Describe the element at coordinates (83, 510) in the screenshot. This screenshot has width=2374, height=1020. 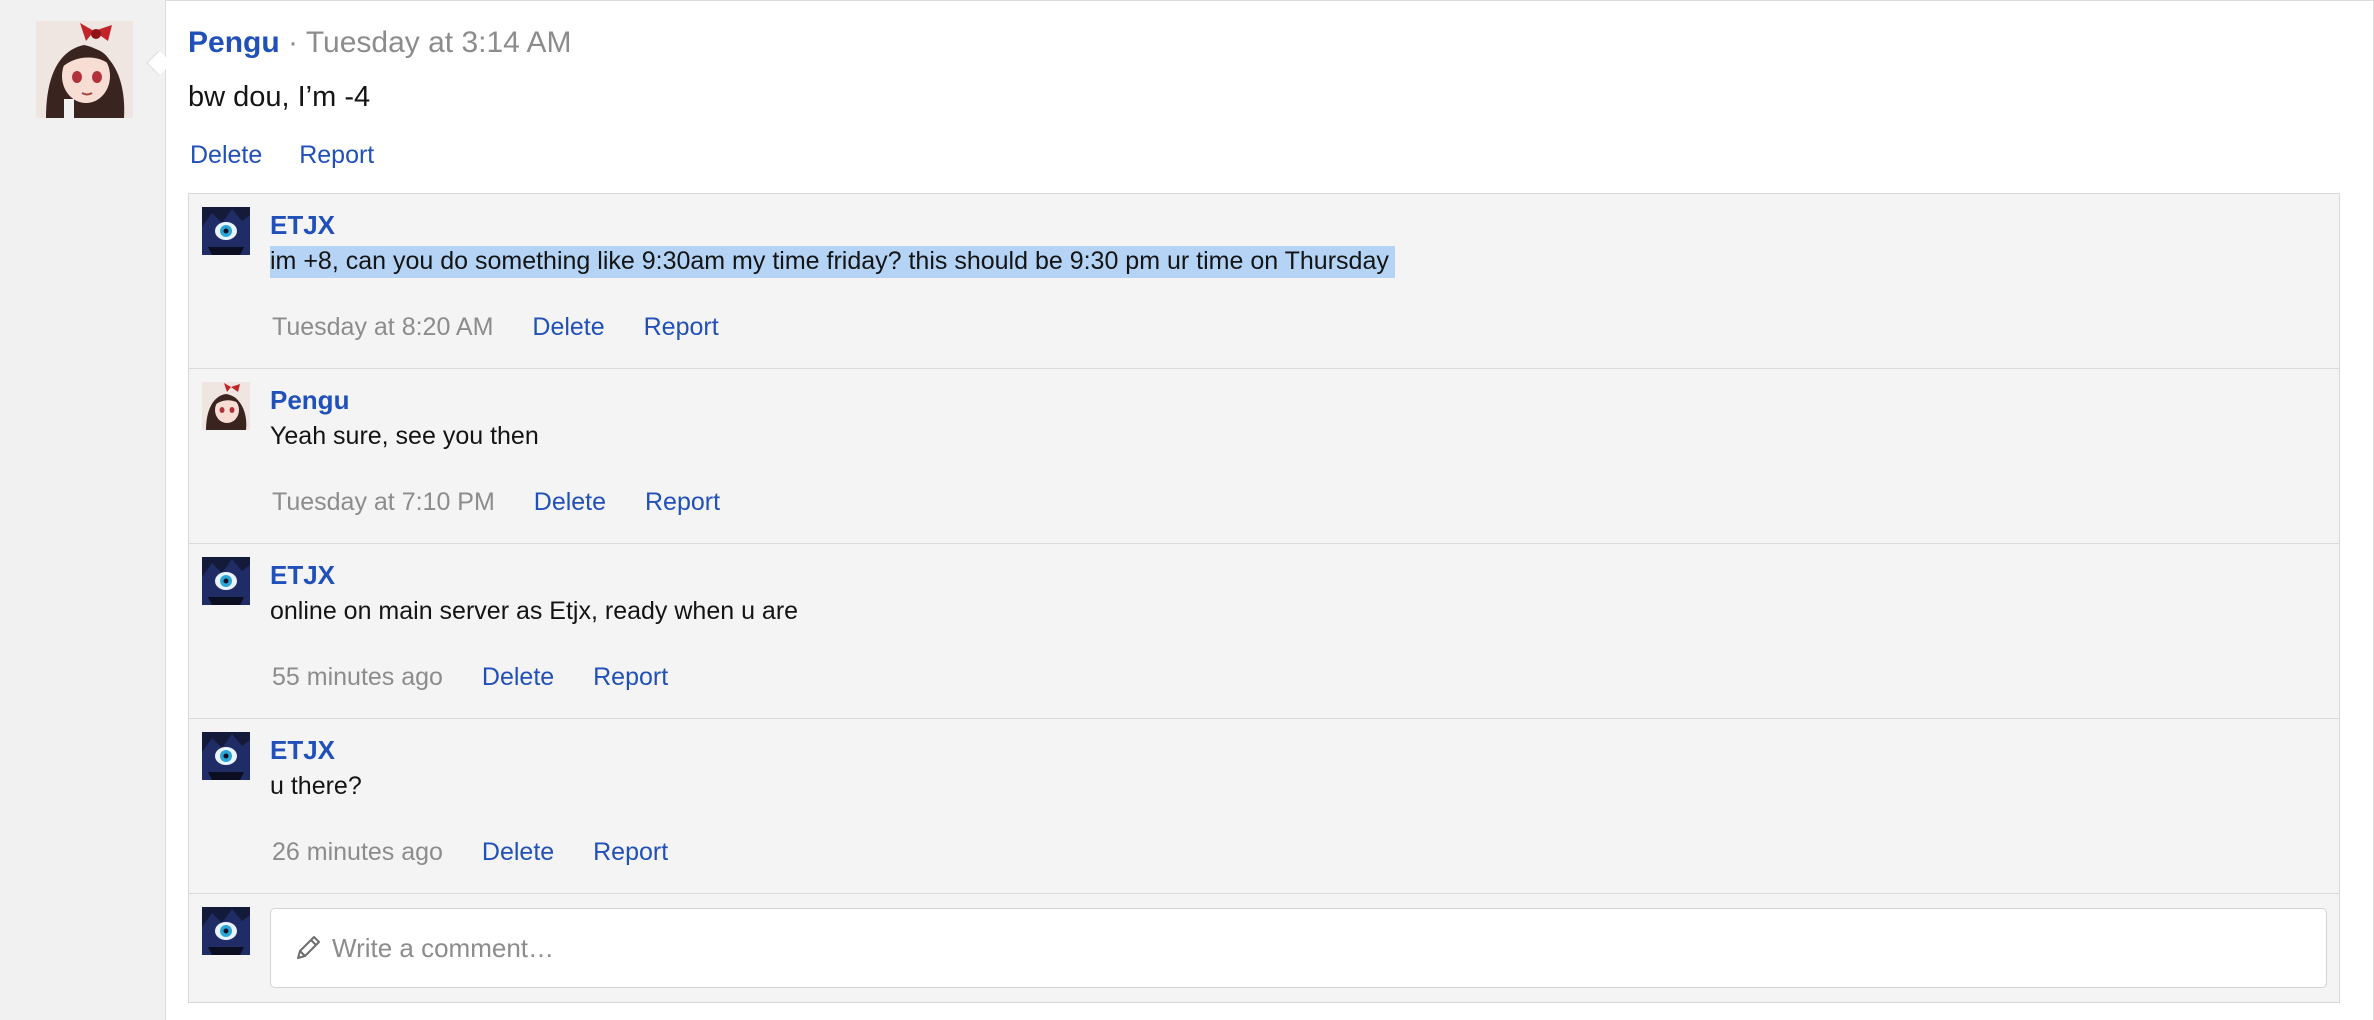
I see `post-author-gutter` at that location.